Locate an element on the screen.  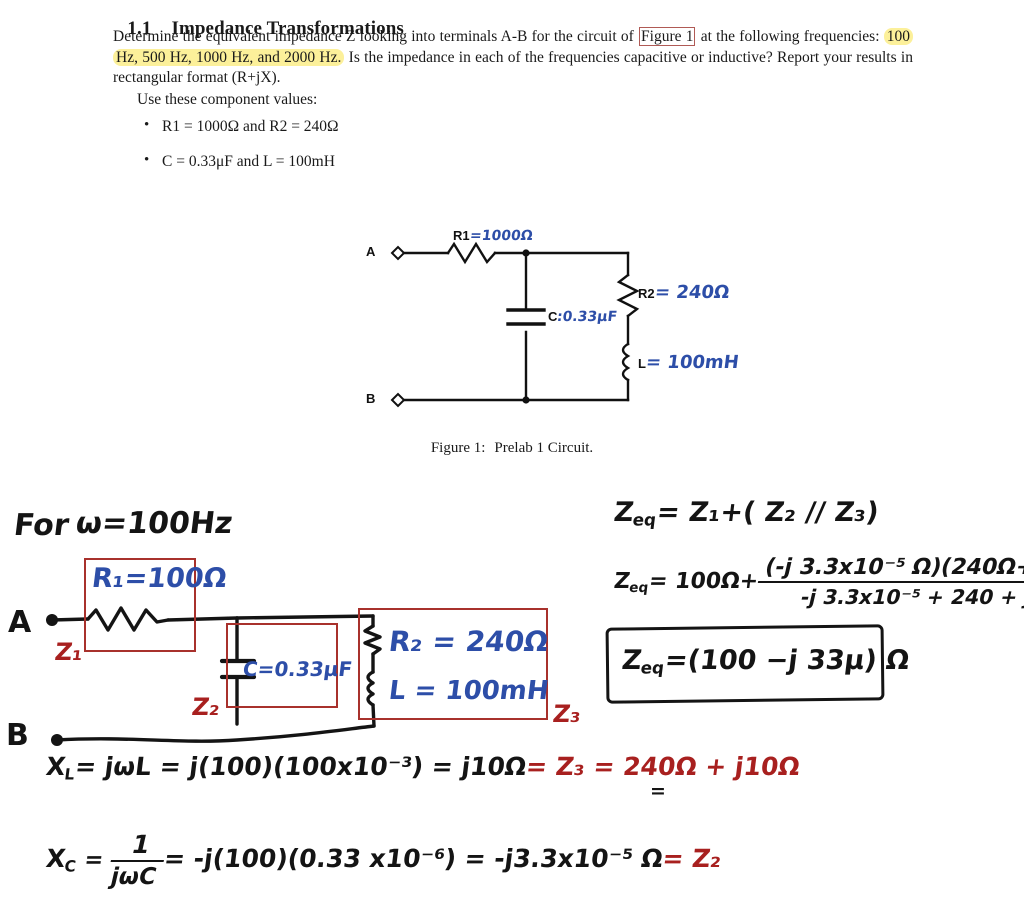
xc-result-red: = Z₂ is located at coordinates (692, 858).